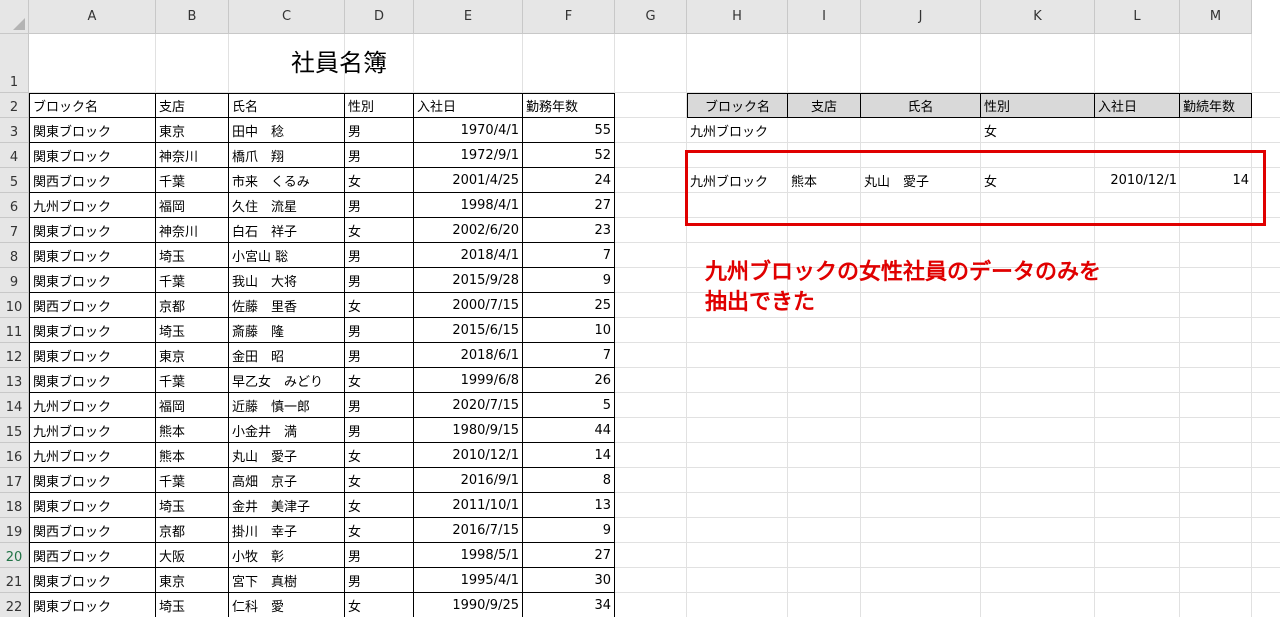  Describe the element at coordinates (14, 205) in the screenshot. I see `row-header-6: 6` at that location.